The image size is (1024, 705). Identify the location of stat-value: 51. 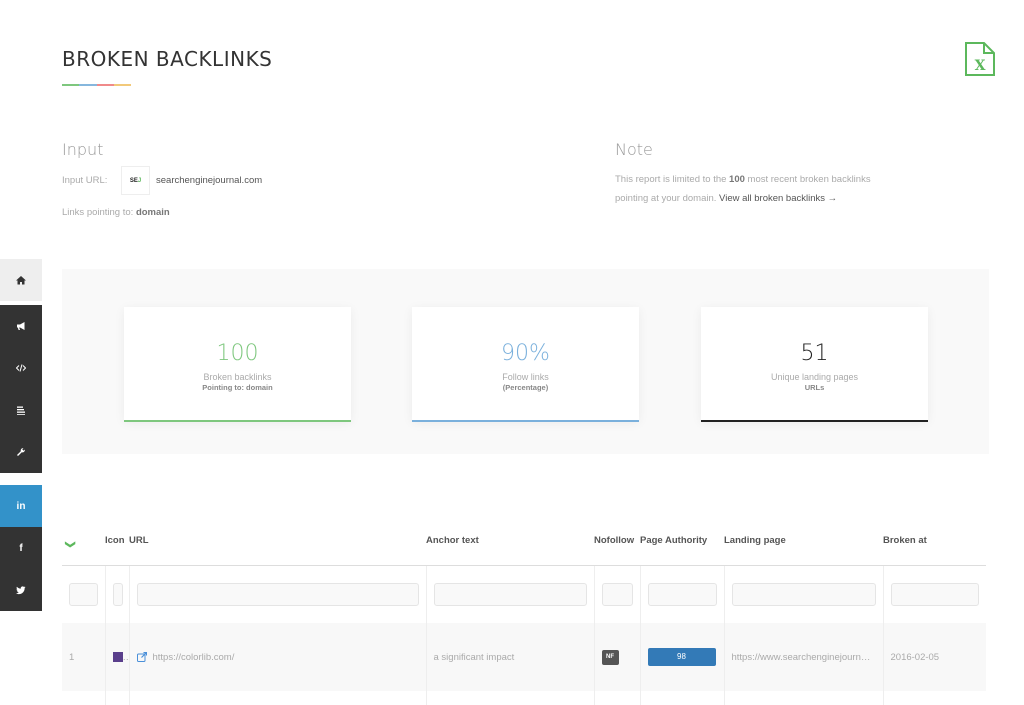
(814, 353).